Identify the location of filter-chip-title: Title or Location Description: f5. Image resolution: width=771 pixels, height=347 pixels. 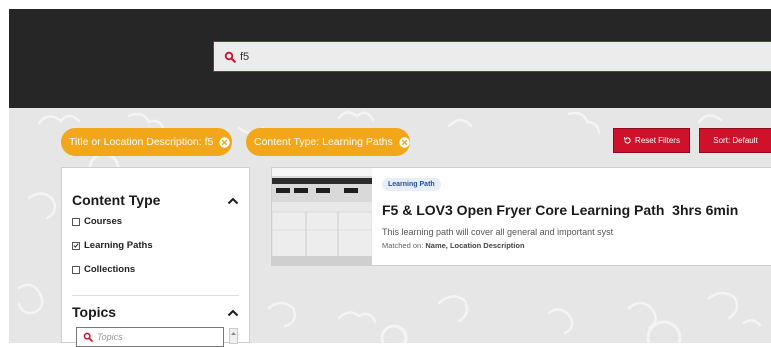
(146, 142).